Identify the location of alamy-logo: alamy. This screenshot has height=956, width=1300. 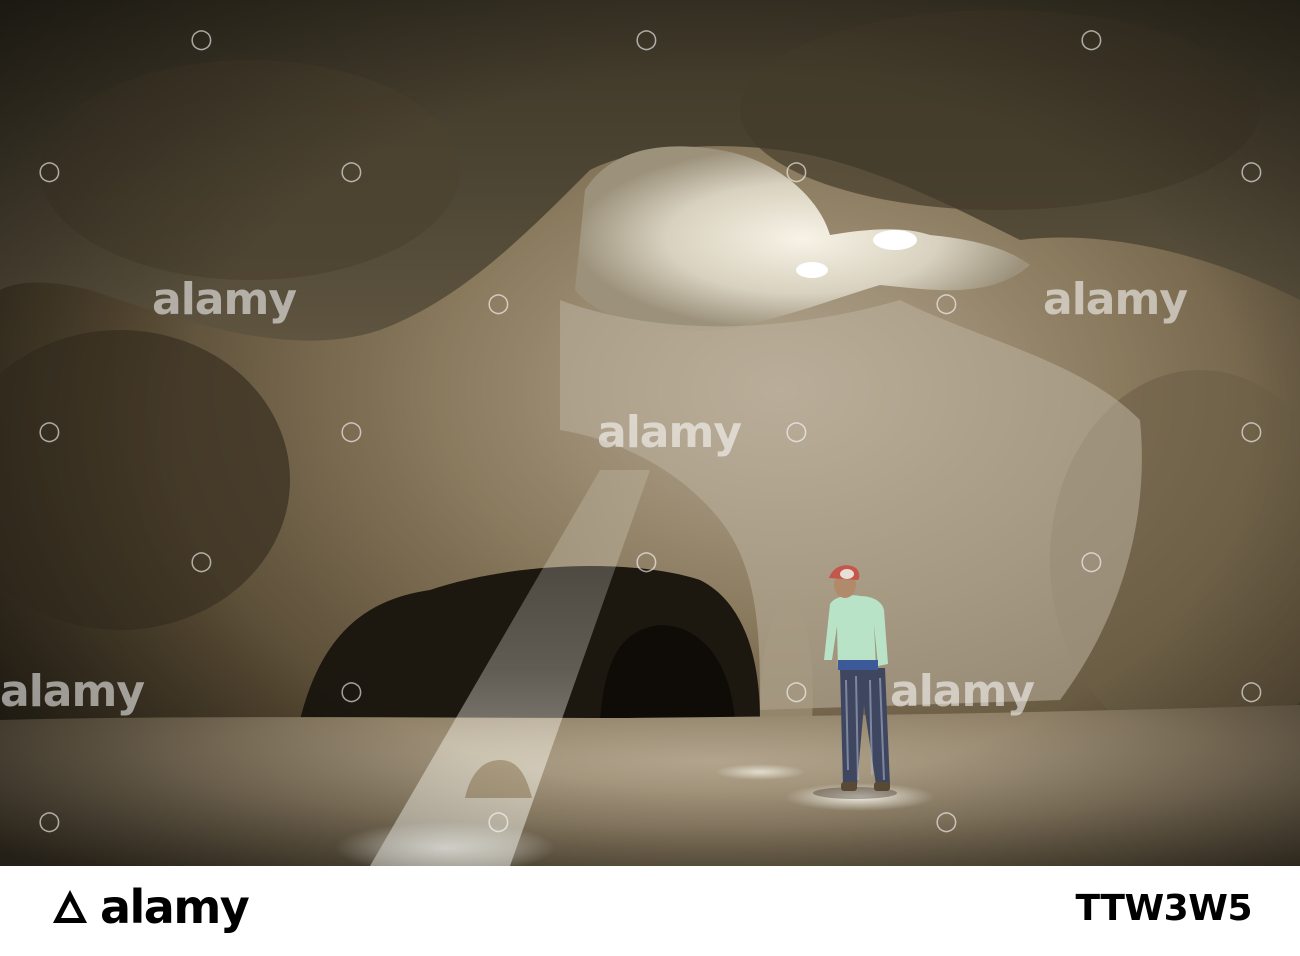
(150, 907).